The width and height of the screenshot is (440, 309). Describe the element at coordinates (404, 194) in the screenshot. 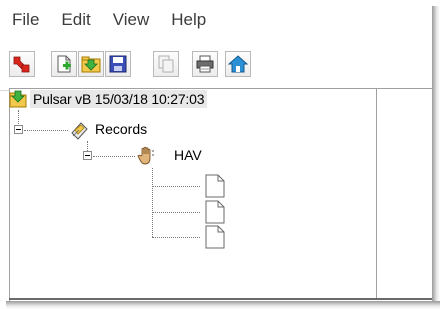

I see `detail-pane` at that location.